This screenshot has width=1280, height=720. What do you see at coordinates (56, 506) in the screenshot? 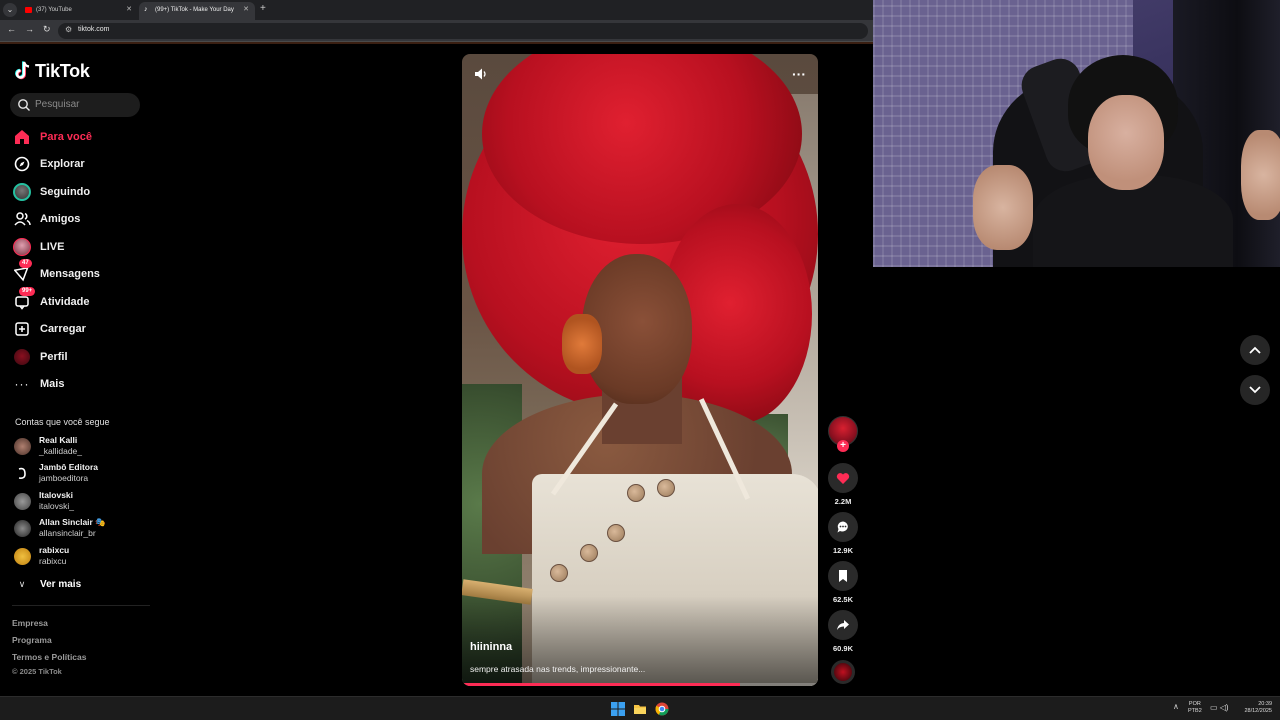
I see `account-handle: italovski_` at bounding box center [56, 506].